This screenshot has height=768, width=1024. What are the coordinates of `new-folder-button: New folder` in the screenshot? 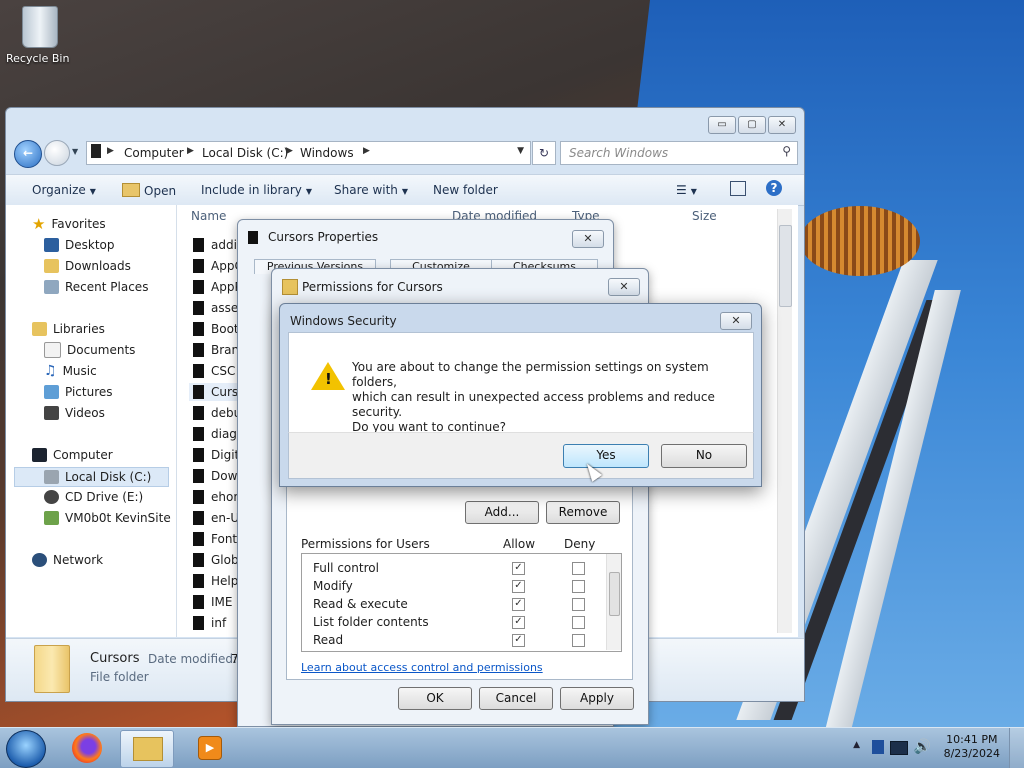 It's located at (465, 190).